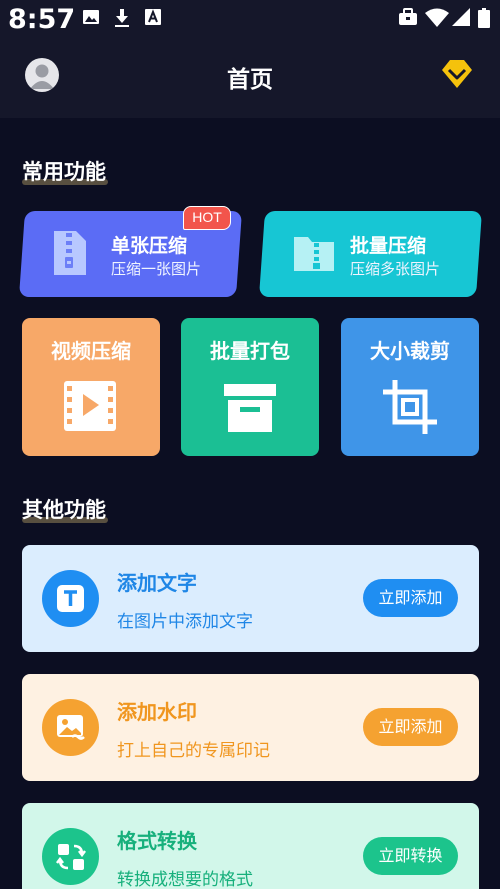 The height and width of the screenshot is (889, 500). I want to click on add-text-subtitle: 在图片中添加文字, so click(185, 622).